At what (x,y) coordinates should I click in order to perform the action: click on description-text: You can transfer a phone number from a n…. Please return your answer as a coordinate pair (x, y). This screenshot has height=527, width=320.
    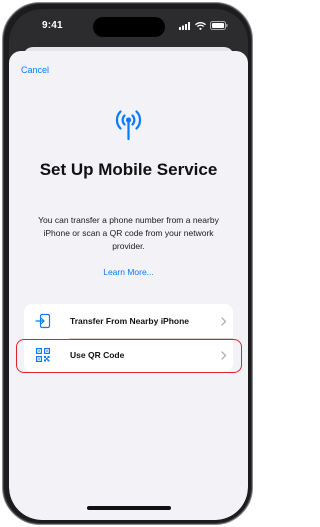
    Looking at the image, I should click on (128, 233).